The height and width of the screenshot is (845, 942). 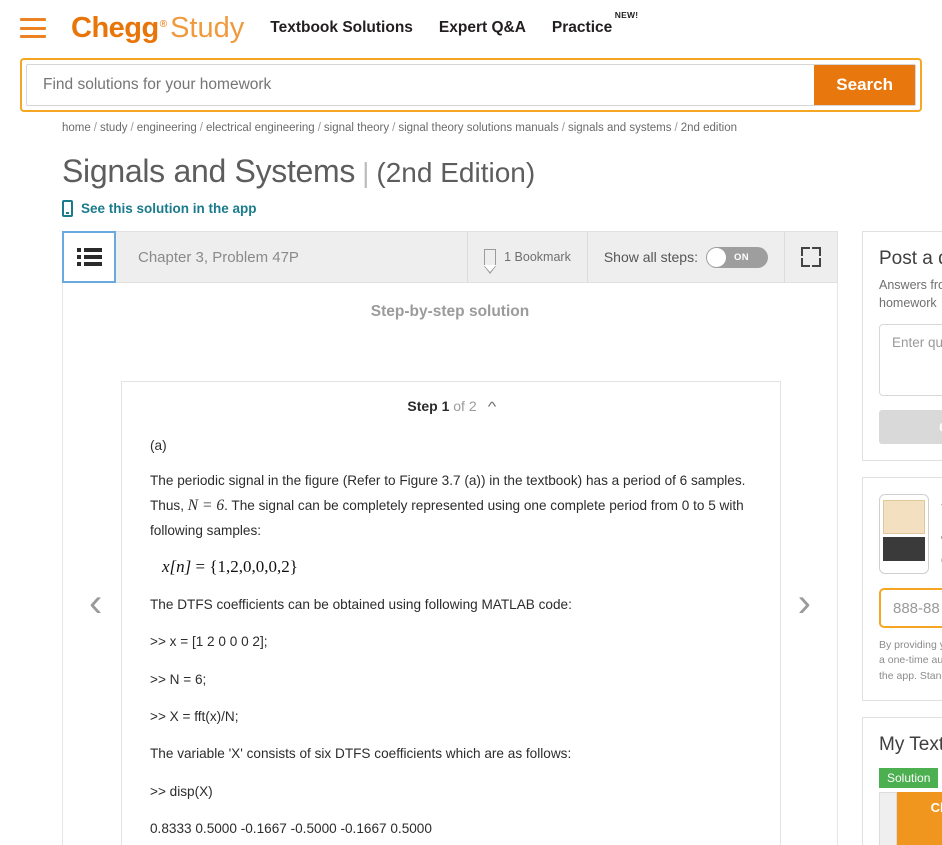 I want to click on bookmark-button: 1 Bookmark, so click(x=527, y=257).